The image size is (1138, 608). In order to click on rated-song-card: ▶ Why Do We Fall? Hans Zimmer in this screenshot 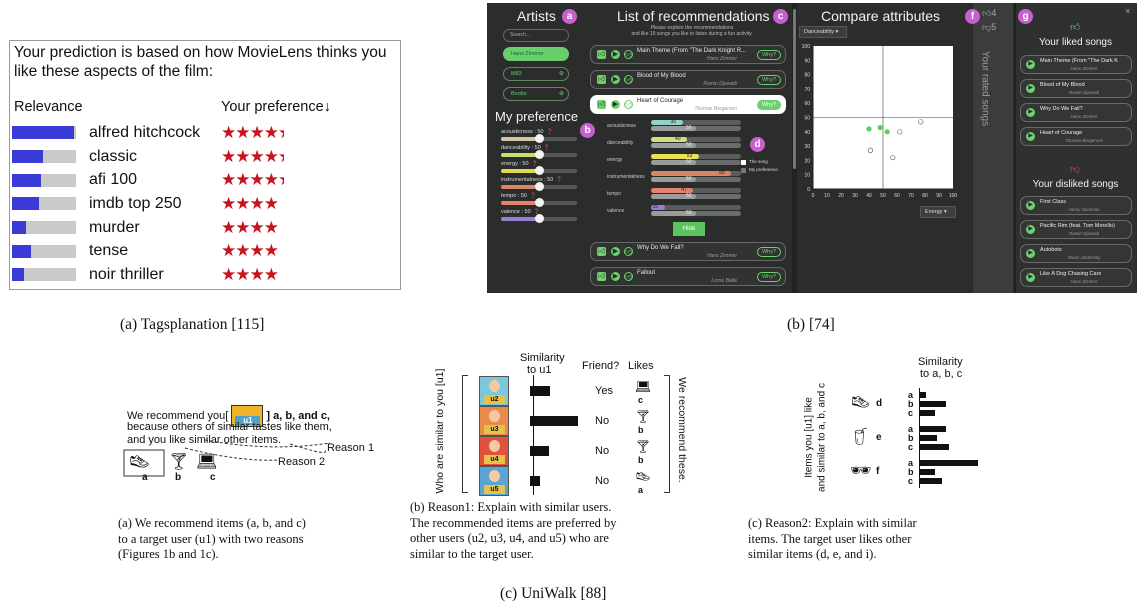, I will do `click(1076, 112)`.